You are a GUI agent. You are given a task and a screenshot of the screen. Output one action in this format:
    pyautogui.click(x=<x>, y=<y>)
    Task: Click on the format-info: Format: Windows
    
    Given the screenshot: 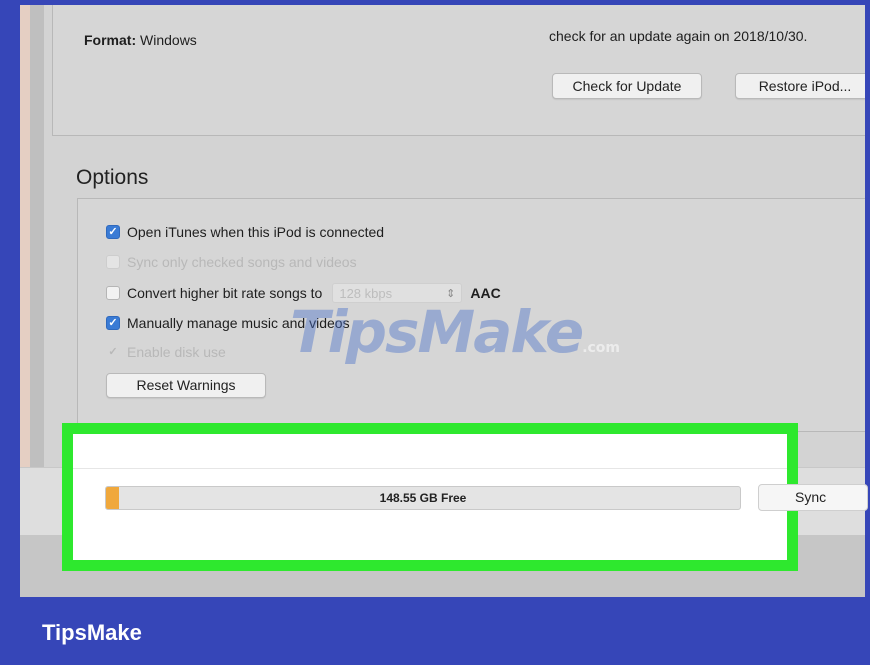 What is the action you would take?
    pyautogui.click(x=140, y=40)
    